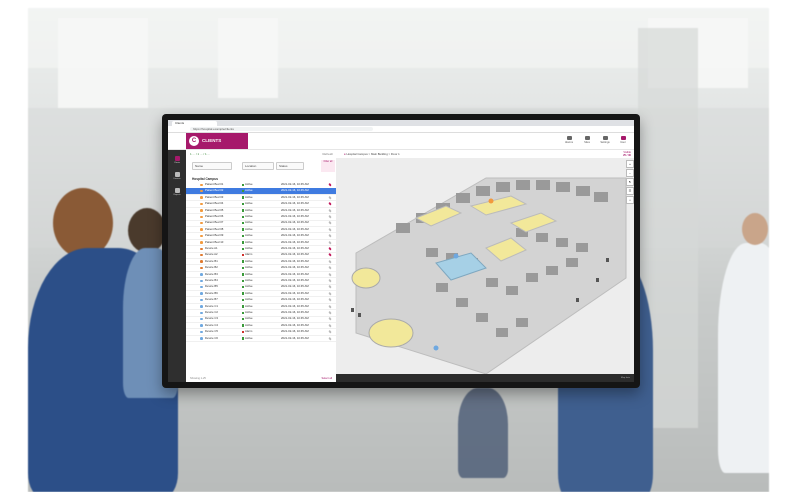  Describe the element at coordinates (261, 339) in the screenshot. I see `table-row: Device C6 Active 2021-02-16, 10:45 AM` at that location.